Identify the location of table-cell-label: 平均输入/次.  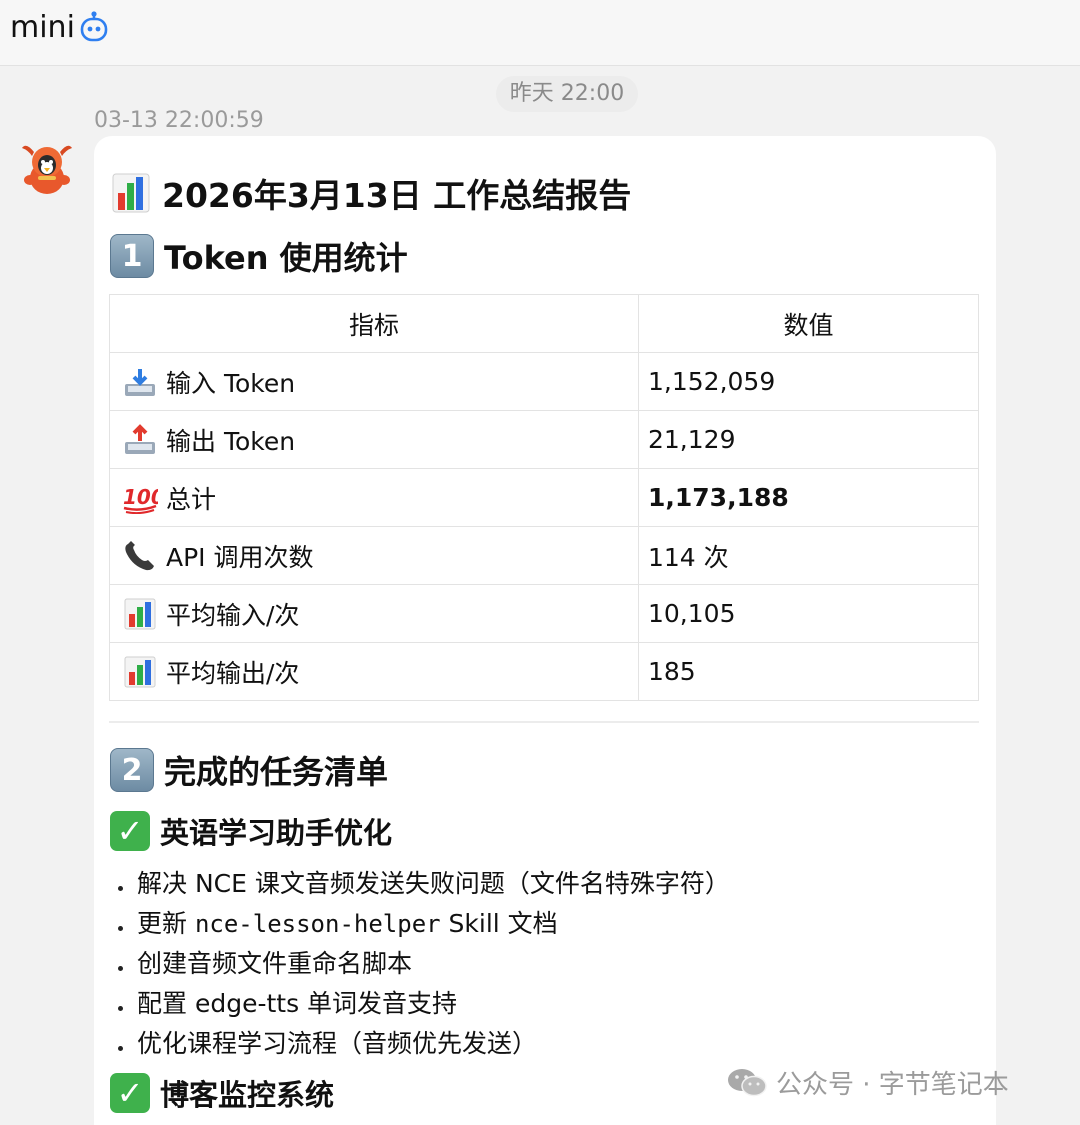
(374, 613).